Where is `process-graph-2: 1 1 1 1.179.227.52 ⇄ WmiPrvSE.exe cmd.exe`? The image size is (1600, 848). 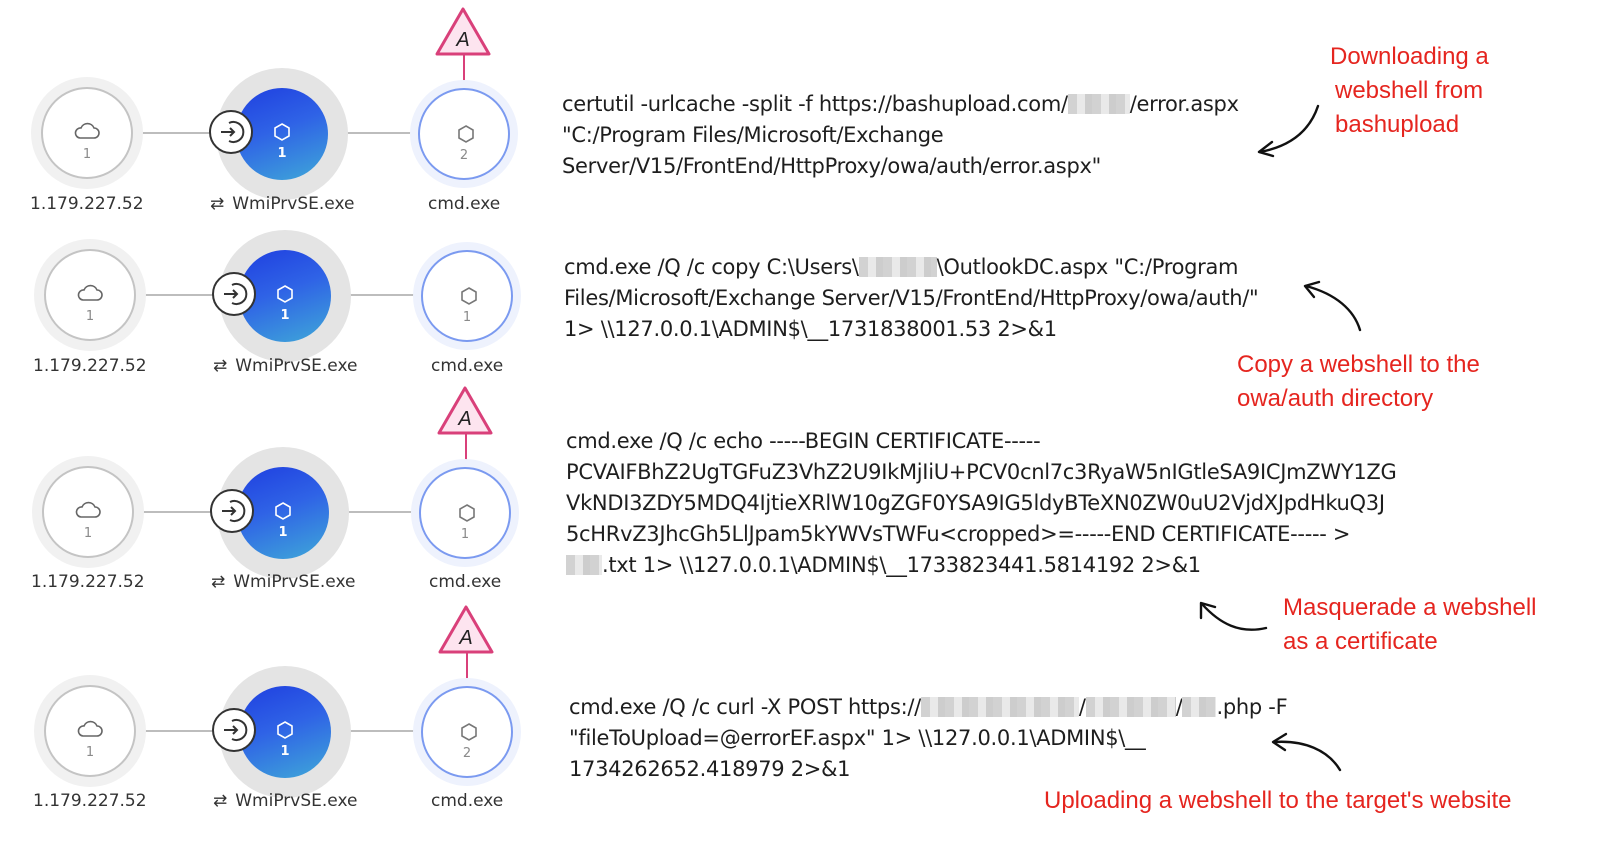 process-graph-2: 1 1 1 1.179.227.52 ⇄ WmiPrvSE.exe cmd.exe is located at coordinates (280, 269).